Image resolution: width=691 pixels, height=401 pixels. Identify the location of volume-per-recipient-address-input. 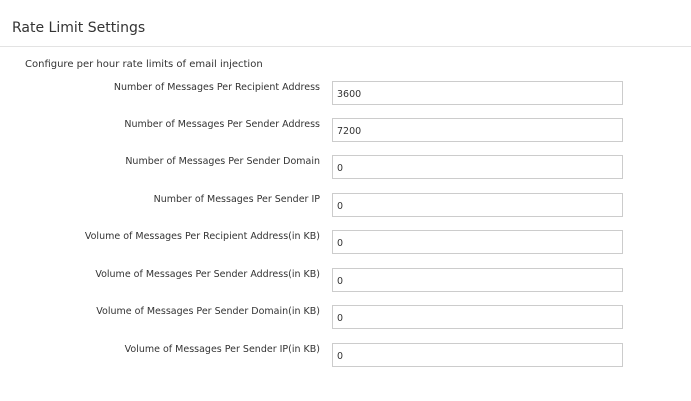
(477, 242).